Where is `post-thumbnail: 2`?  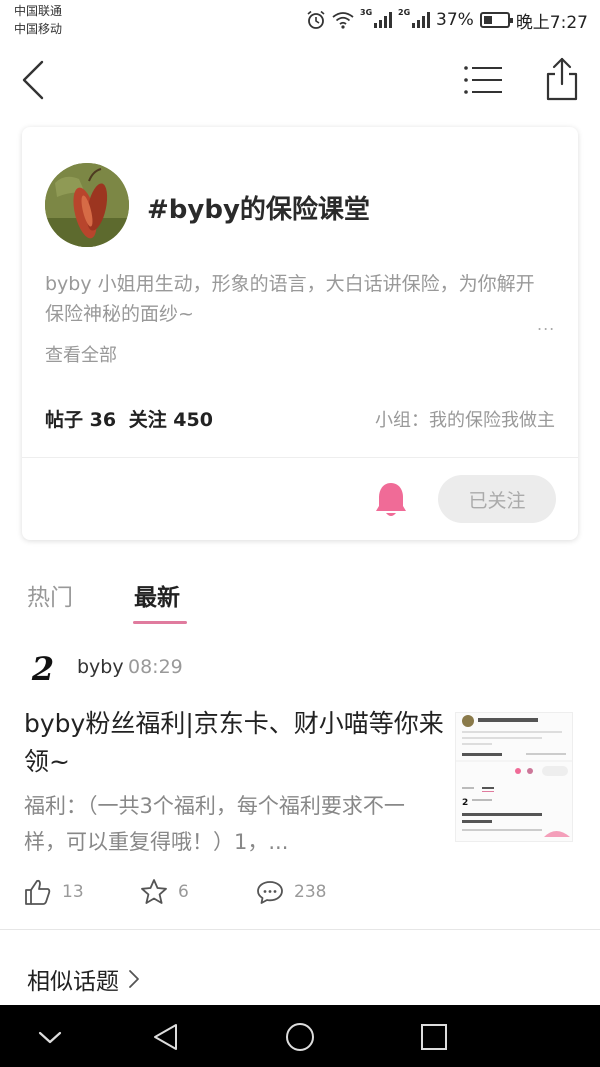 post-thumbnail: 2 is located at coordinates (514, 777).